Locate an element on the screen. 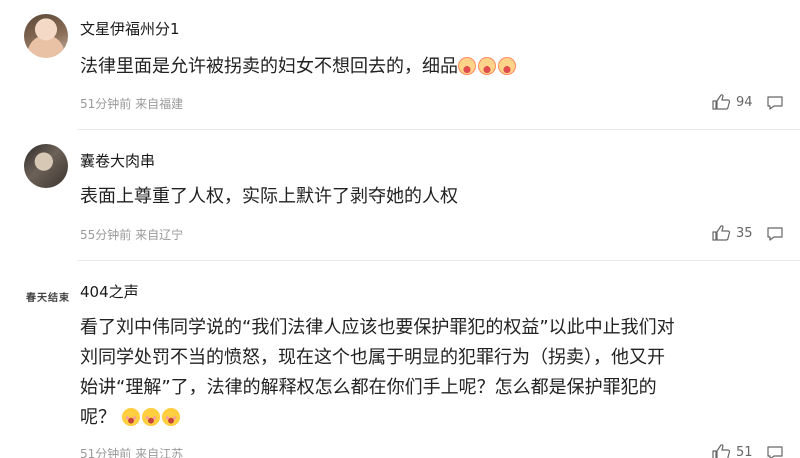  comment-text: 表面上尊重了人权，实际上默许了剥夺她的人权 is located at coordinates (269, 196).